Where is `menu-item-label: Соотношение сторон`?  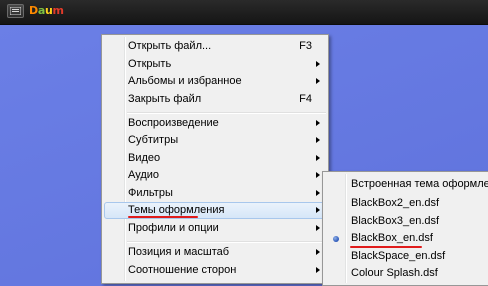 menu-item-label: Соотношение сторон is located at coordinates (182, 270).